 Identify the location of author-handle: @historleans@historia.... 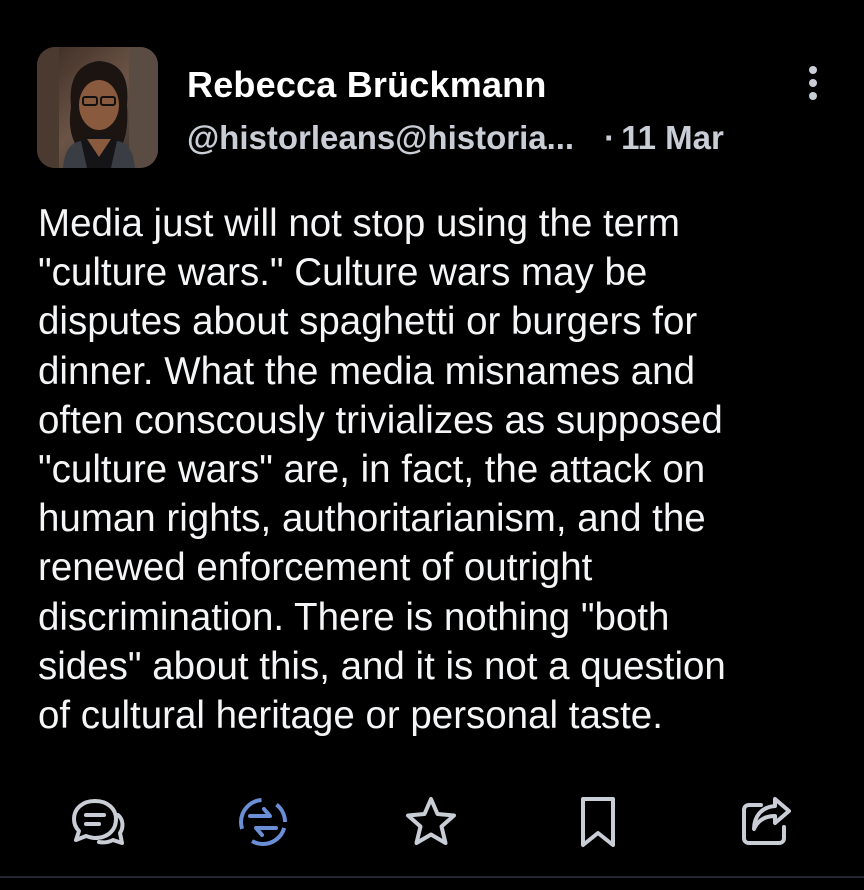
(380, 137).